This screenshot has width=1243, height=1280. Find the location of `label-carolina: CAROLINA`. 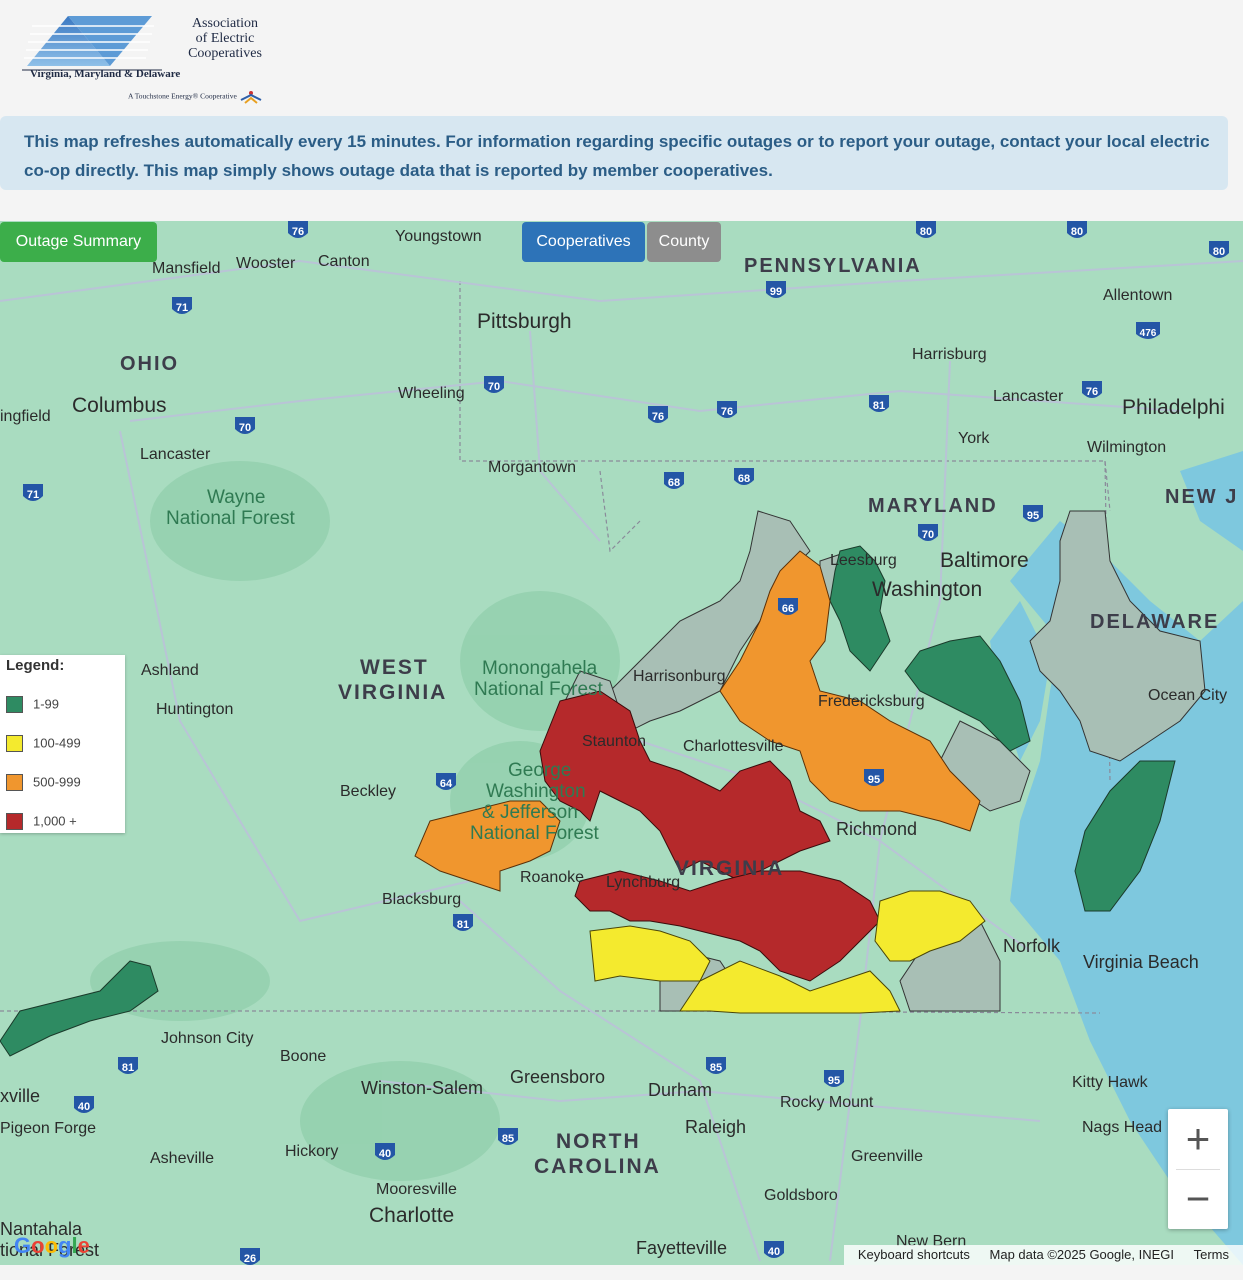

label-carolina: CAROLINA is located at coordinates (597, 1166).